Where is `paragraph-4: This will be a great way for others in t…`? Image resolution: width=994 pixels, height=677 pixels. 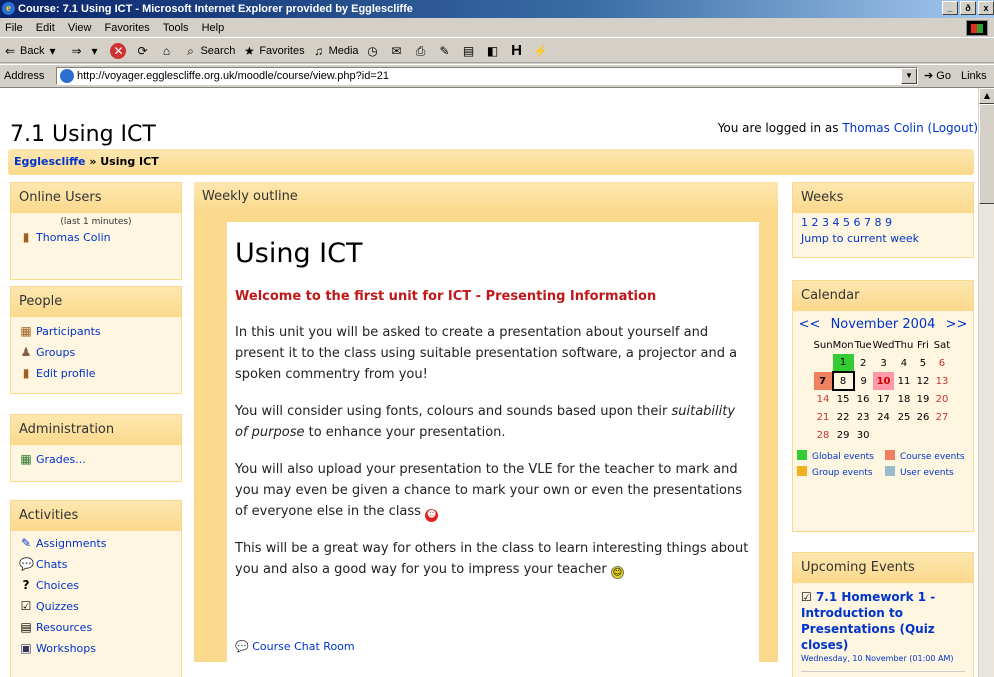
paragraph-4: This will be a great way for others in t… is located at coordinates (493, 559).